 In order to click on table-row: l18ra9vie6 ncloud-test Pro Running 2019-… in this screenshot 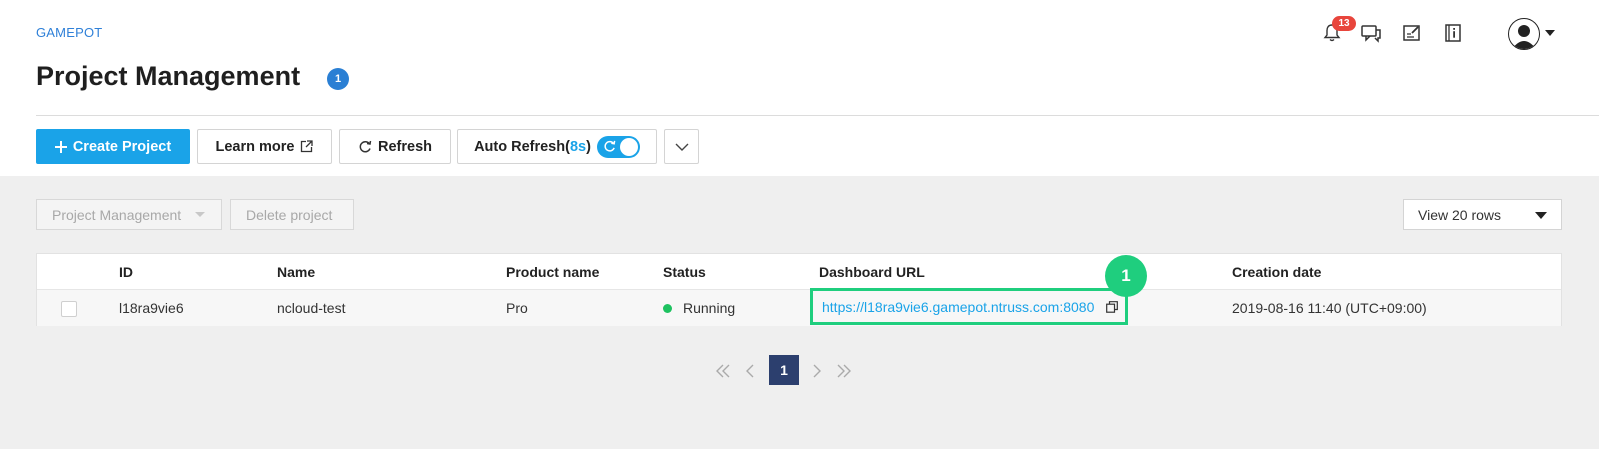, I will do `click(799, 308)`.